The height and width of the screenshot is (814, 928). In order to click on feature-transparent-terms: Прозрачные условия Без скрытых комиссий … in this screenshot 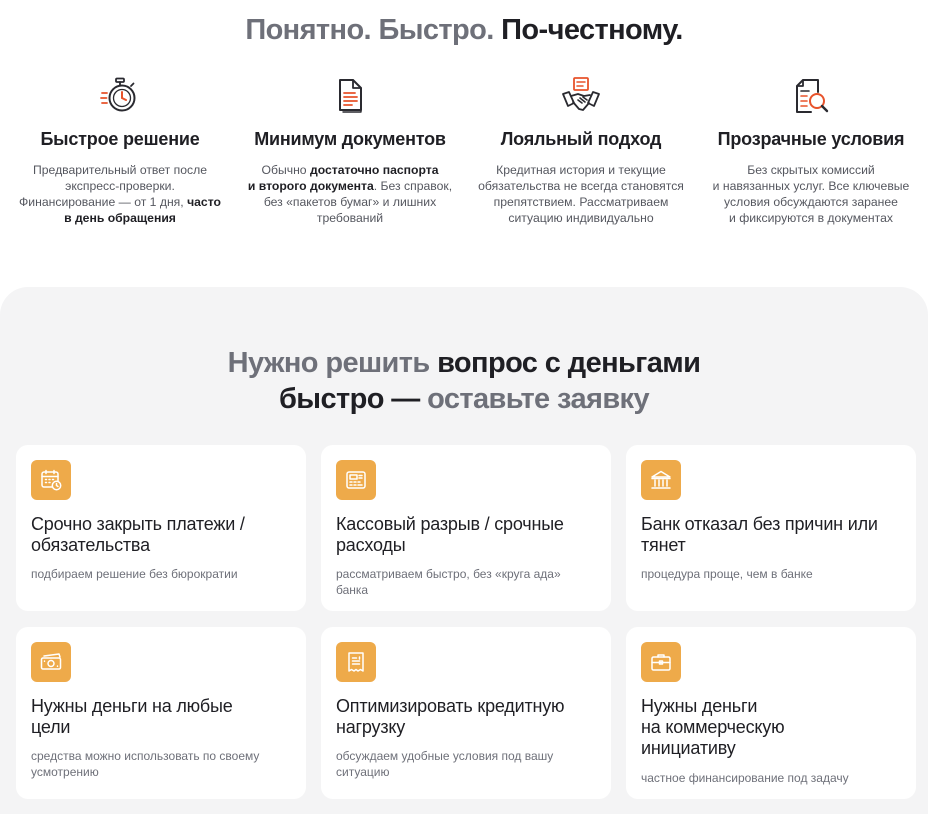, I will do `click(811, 151)`.